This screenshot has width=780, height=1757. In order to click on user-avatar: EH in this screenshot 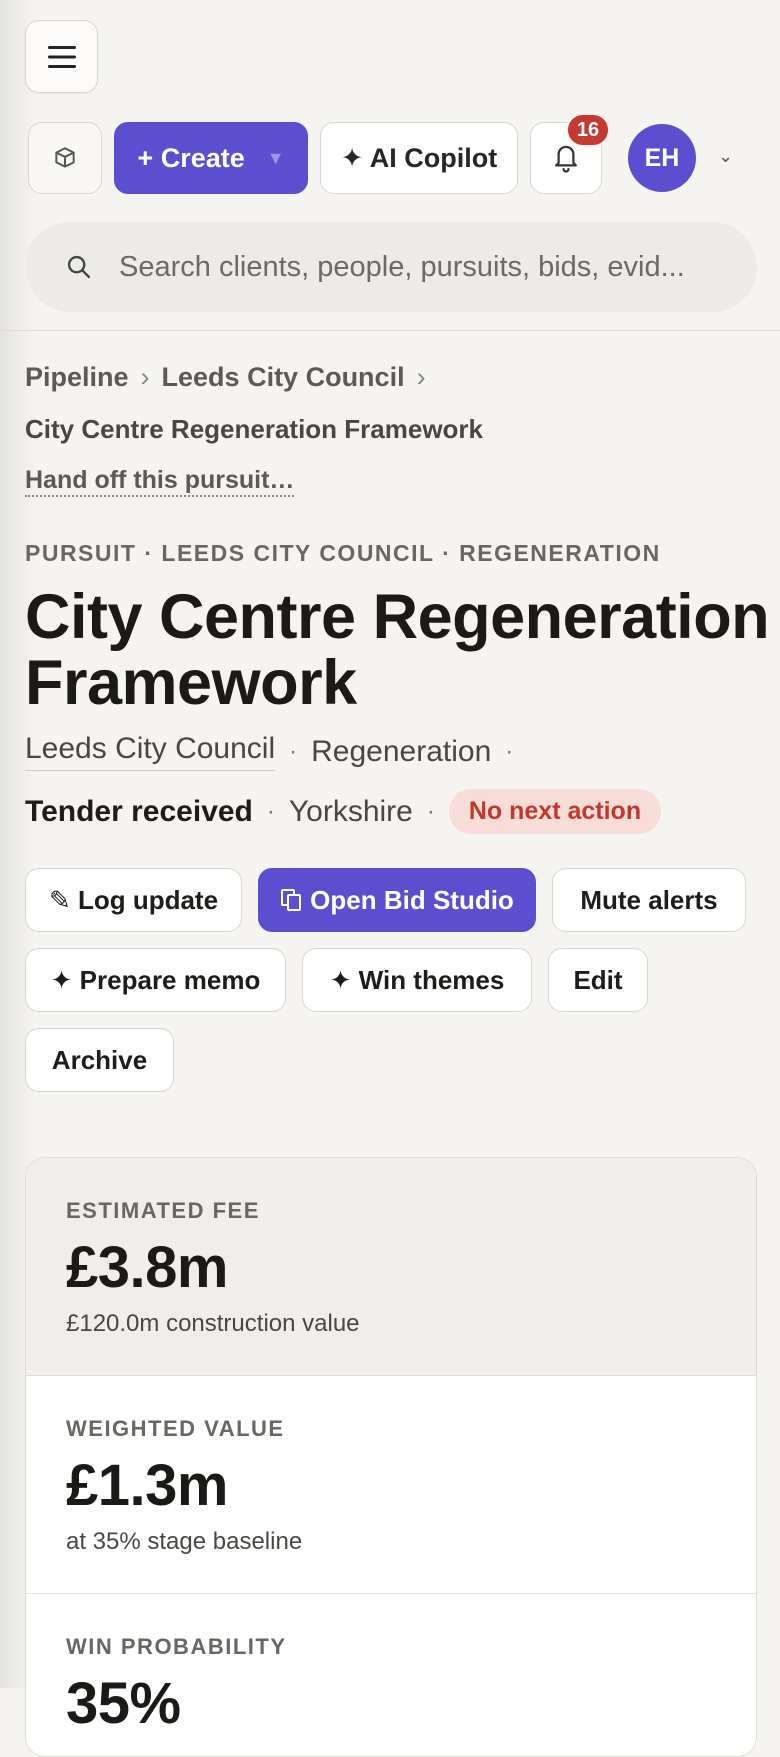, I will do `click(662, 158)`.